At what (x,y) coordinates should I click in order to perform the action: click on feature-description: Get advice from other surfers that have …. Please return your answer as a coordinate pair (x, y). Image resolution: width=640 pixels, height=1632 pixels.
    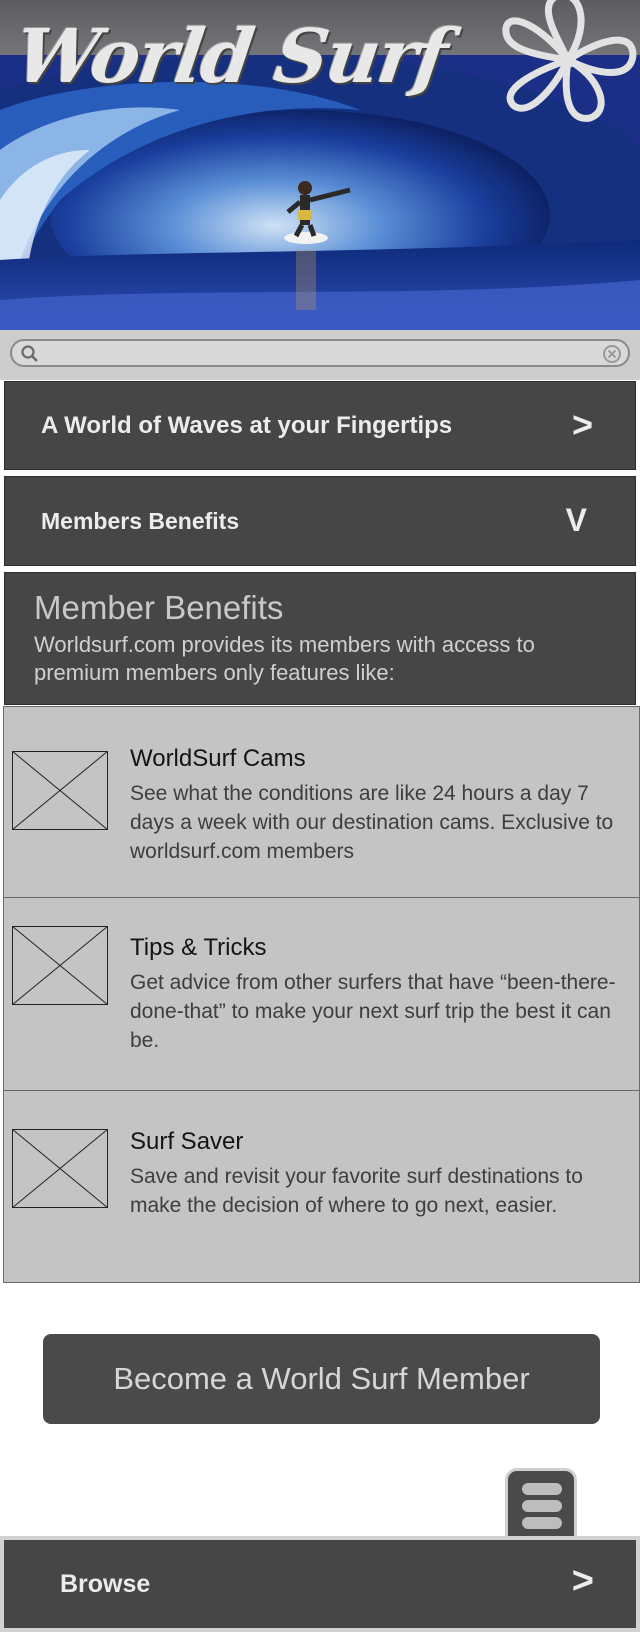
    Looking at the image, I should click on (373, 1011).